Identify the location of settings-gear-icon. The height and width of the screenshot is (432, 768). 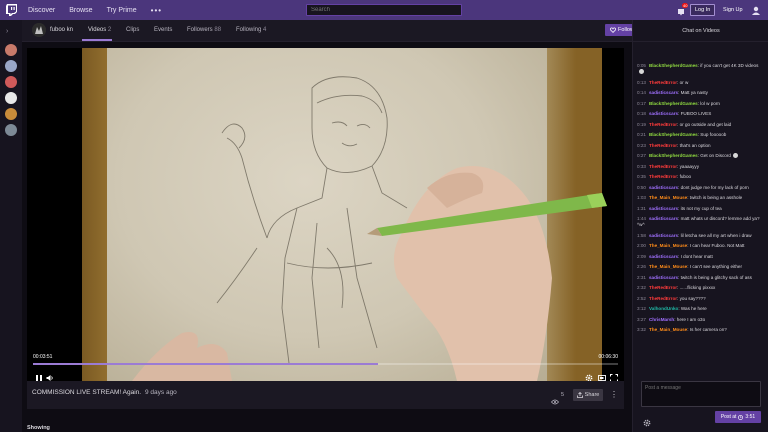
(589, 375).